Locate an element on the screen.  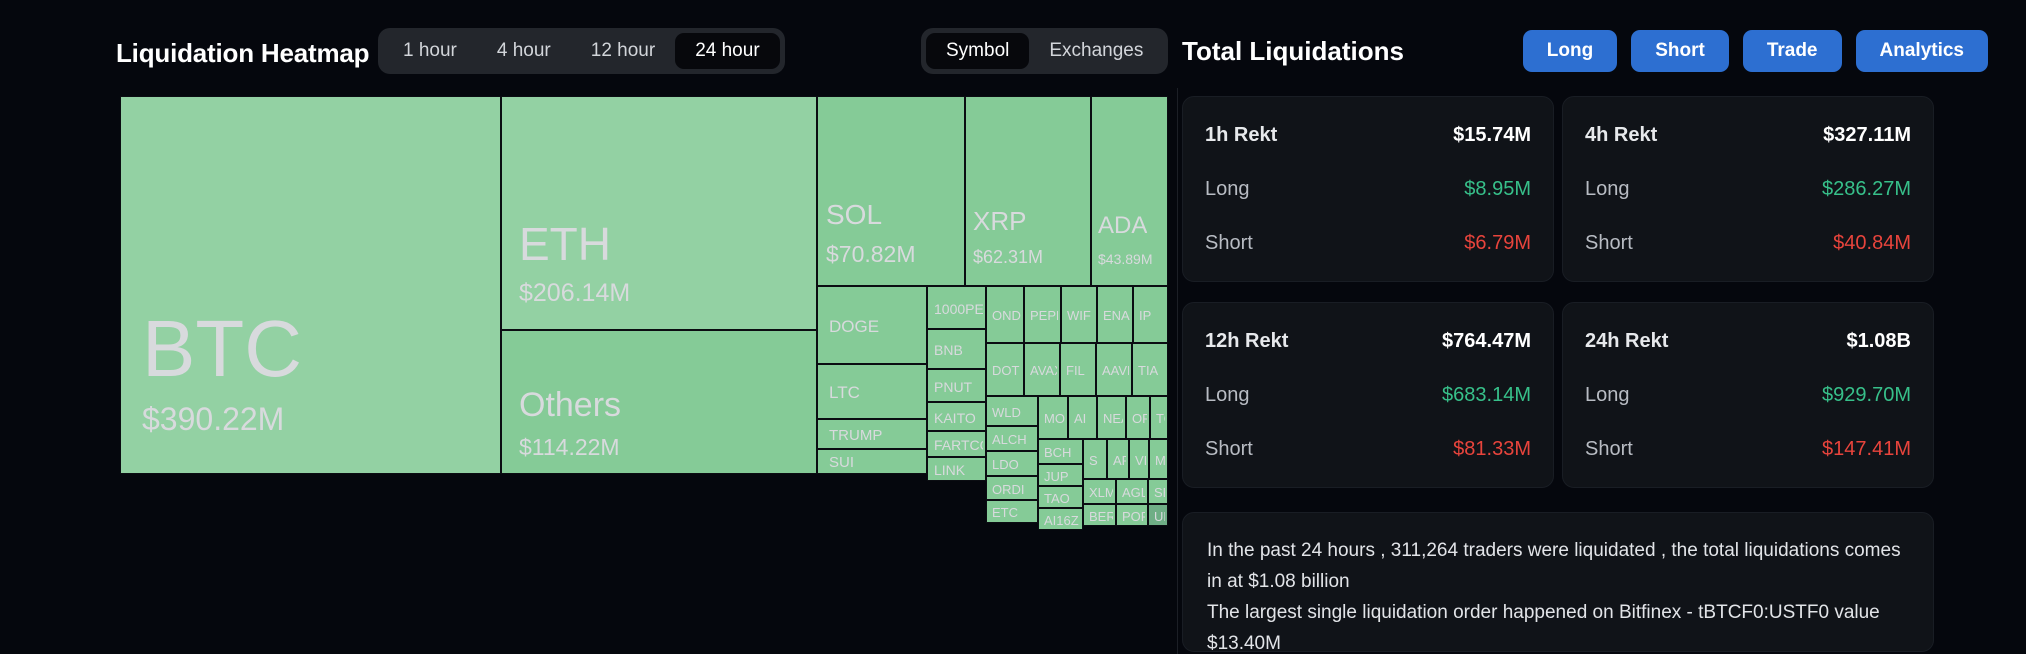
treemap-tile-symbol: AI is located at coordinates (1080, 418).